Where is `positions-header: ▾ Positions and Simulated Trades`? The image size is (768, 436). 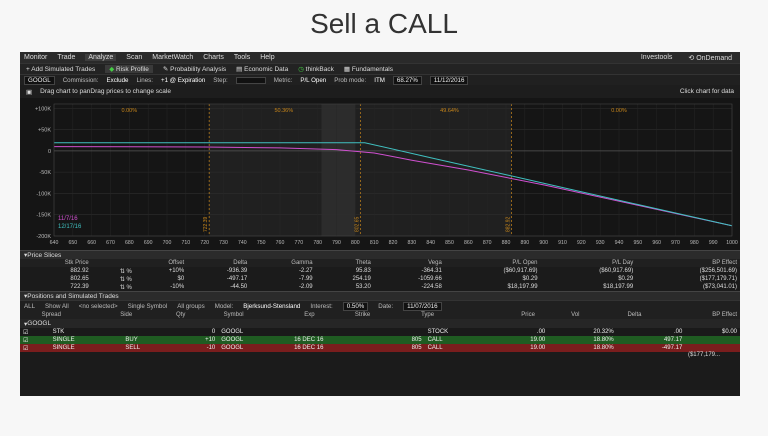
positions-header: ▾ Positions and Simulated Trades is located at coordinates (380, 295).